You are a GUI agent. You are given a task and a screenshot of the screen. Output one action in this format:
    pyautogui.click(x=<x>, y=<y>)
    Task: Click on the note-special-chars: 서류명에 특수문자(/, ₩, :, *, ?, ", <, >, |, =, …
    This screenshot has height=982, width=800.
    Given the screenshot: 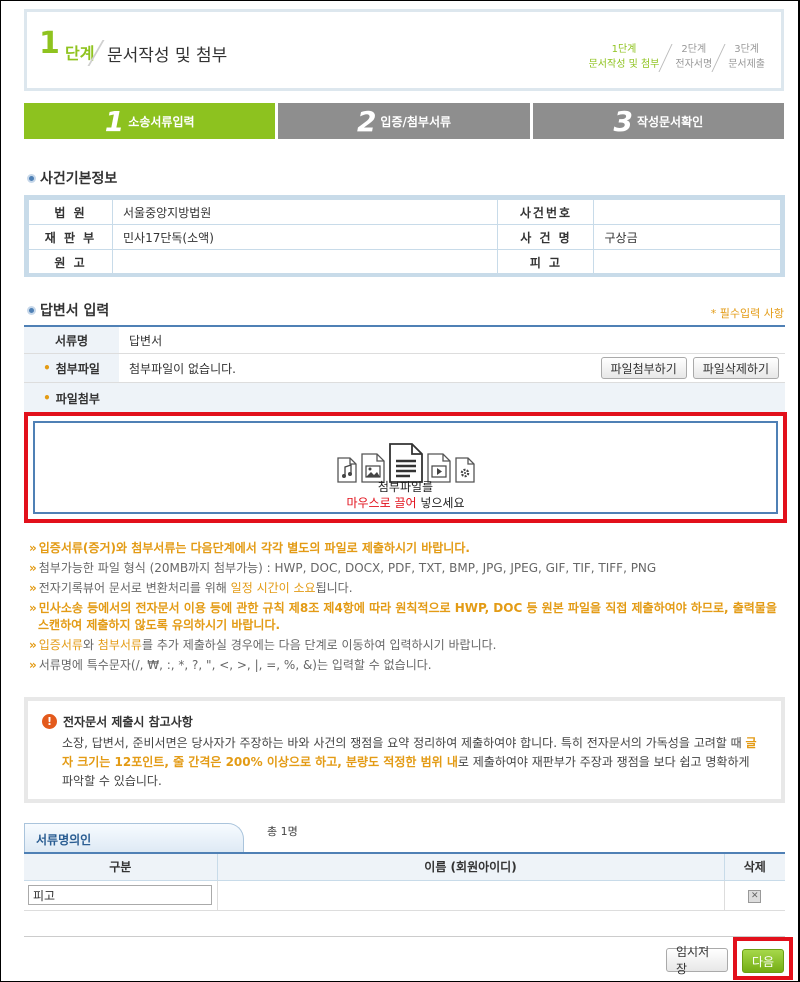 What is the action you would take?
    pyautogui.click(x=407, y=665)
    